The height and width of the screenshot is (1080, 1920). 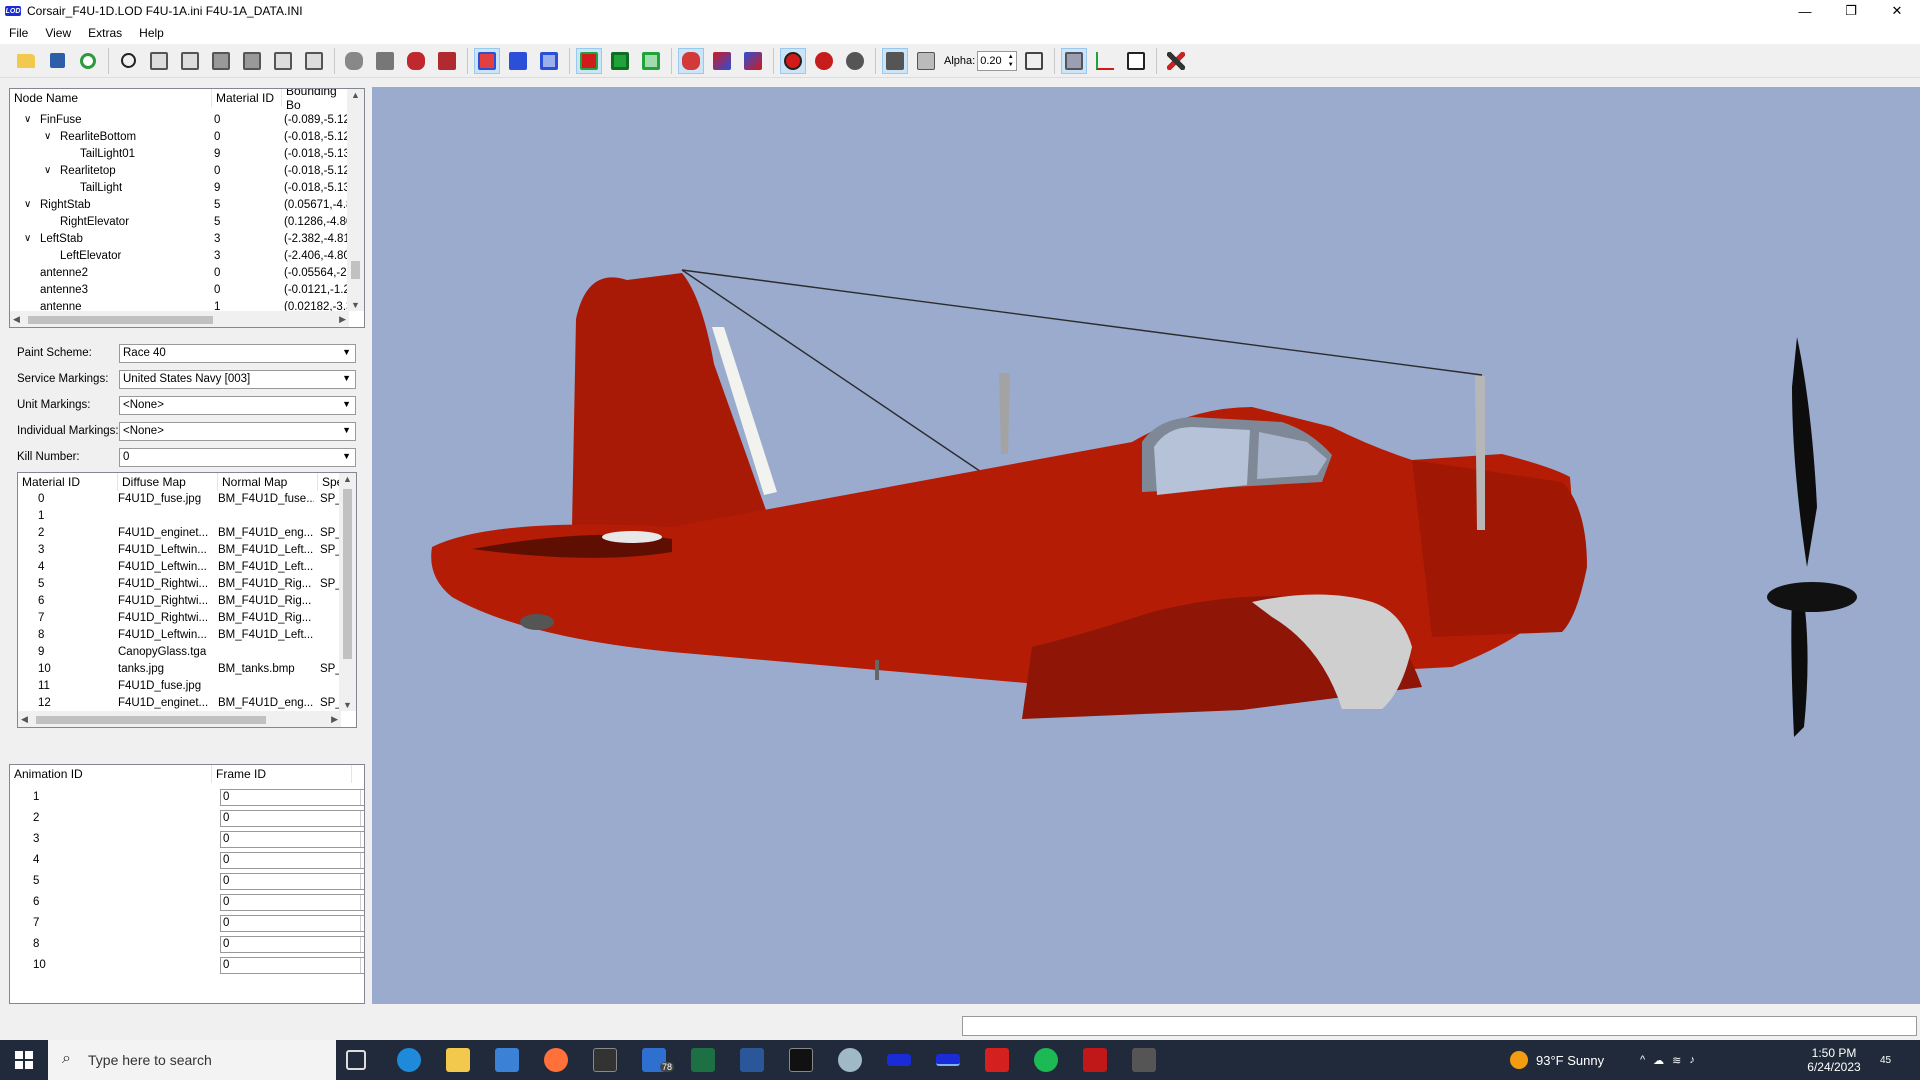 I want to click on view-right-button, so click(x=314, y=61).